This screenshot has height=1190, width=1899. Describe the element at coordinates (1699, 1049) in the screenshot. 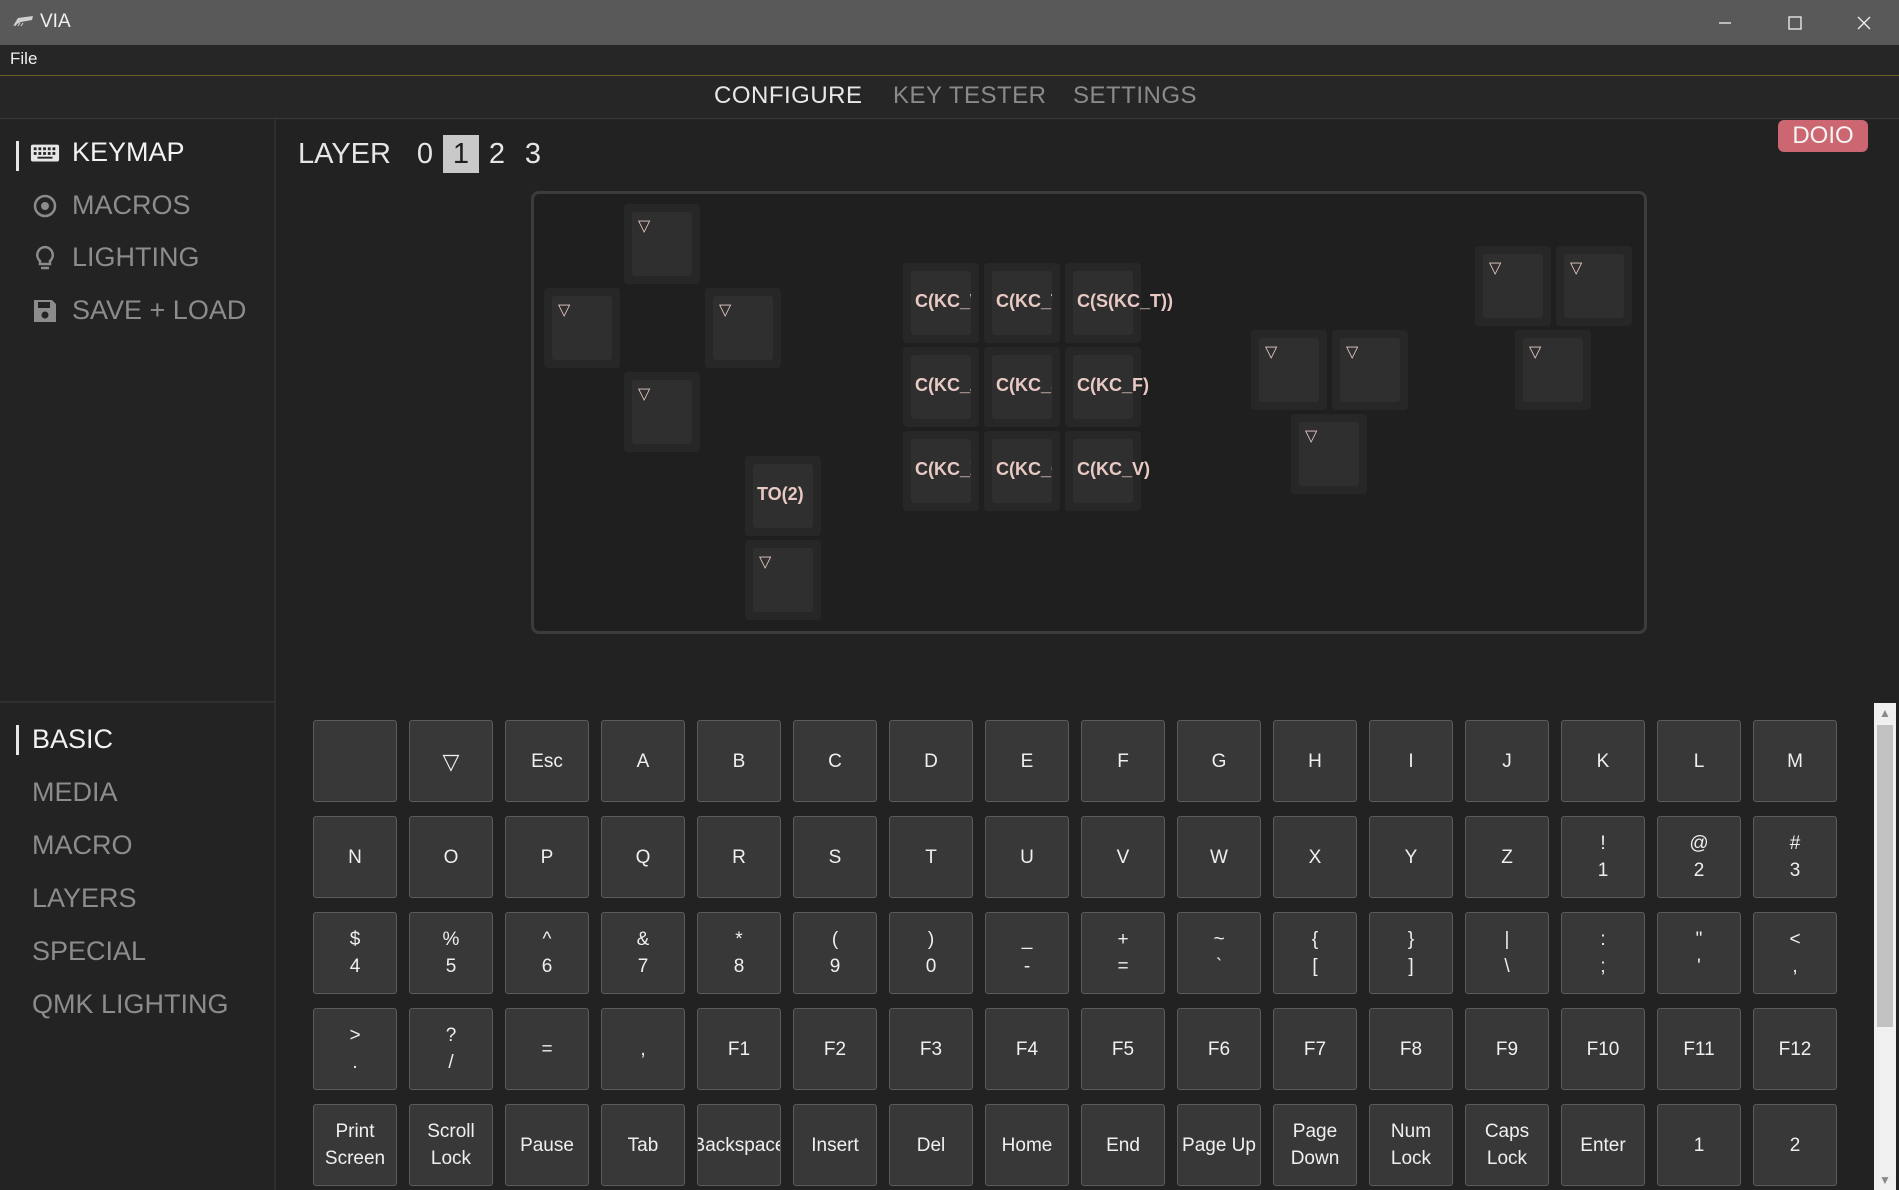

I see `keycode-button: F11` at that location.